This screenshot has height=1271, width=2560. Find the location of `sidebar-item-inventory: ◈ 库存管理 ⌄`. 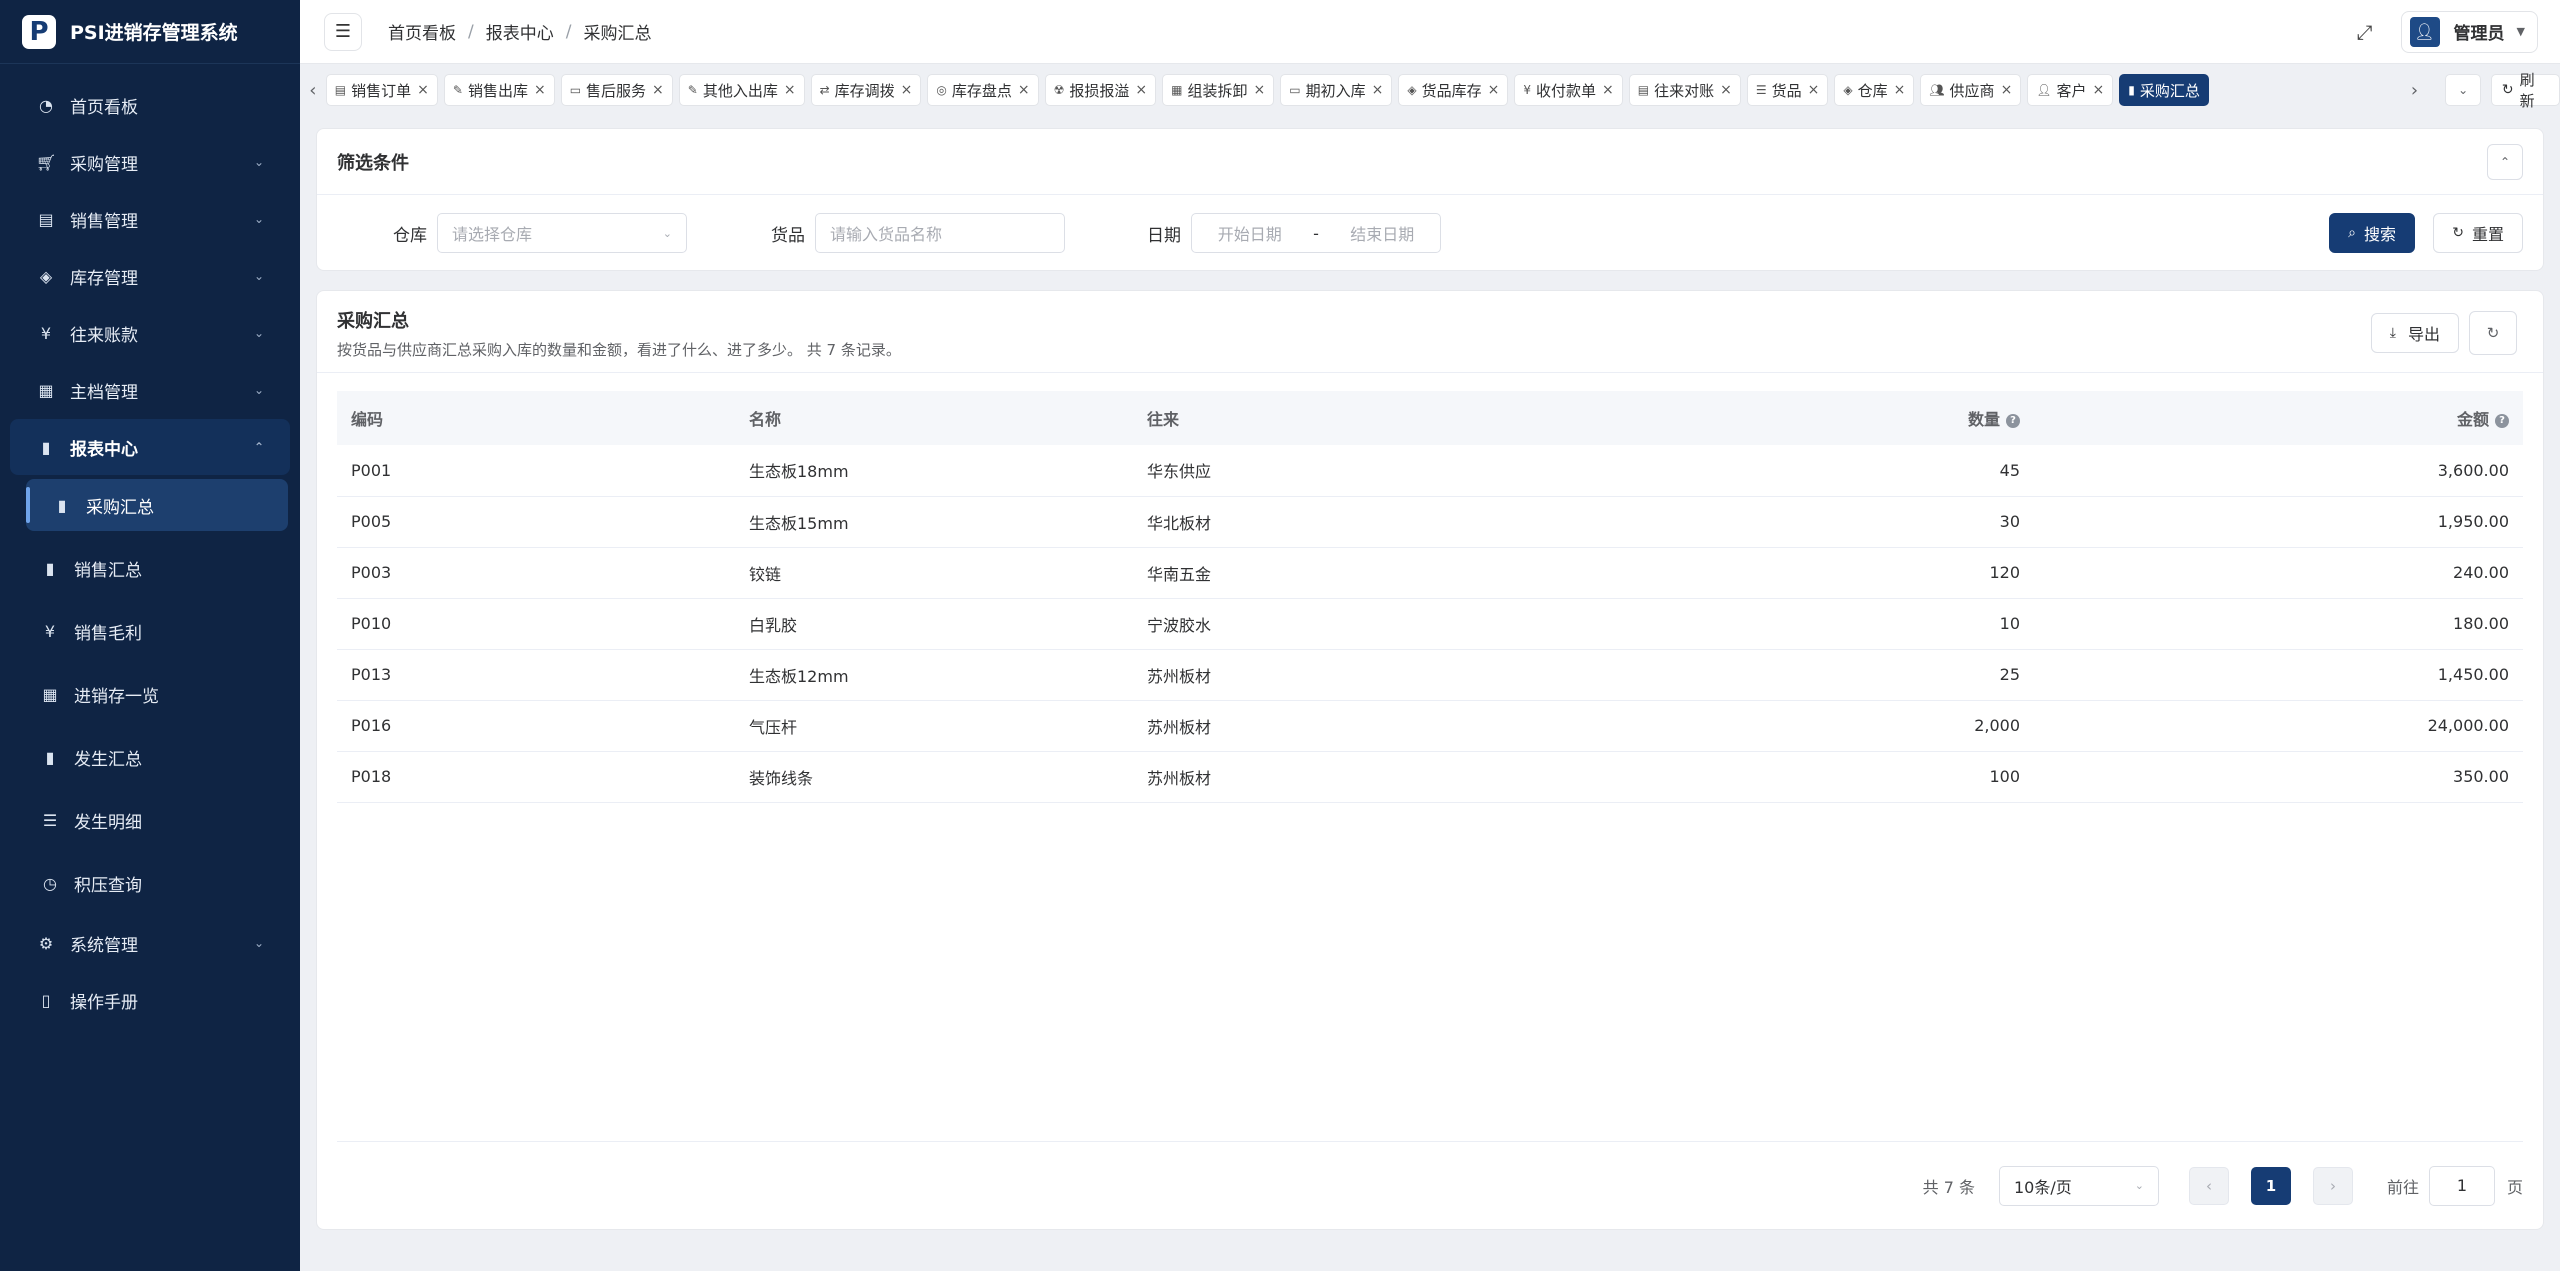

sidebar-item-inventory: ◈ 库存管理 ⌄ is located at coordinates (150, 276).